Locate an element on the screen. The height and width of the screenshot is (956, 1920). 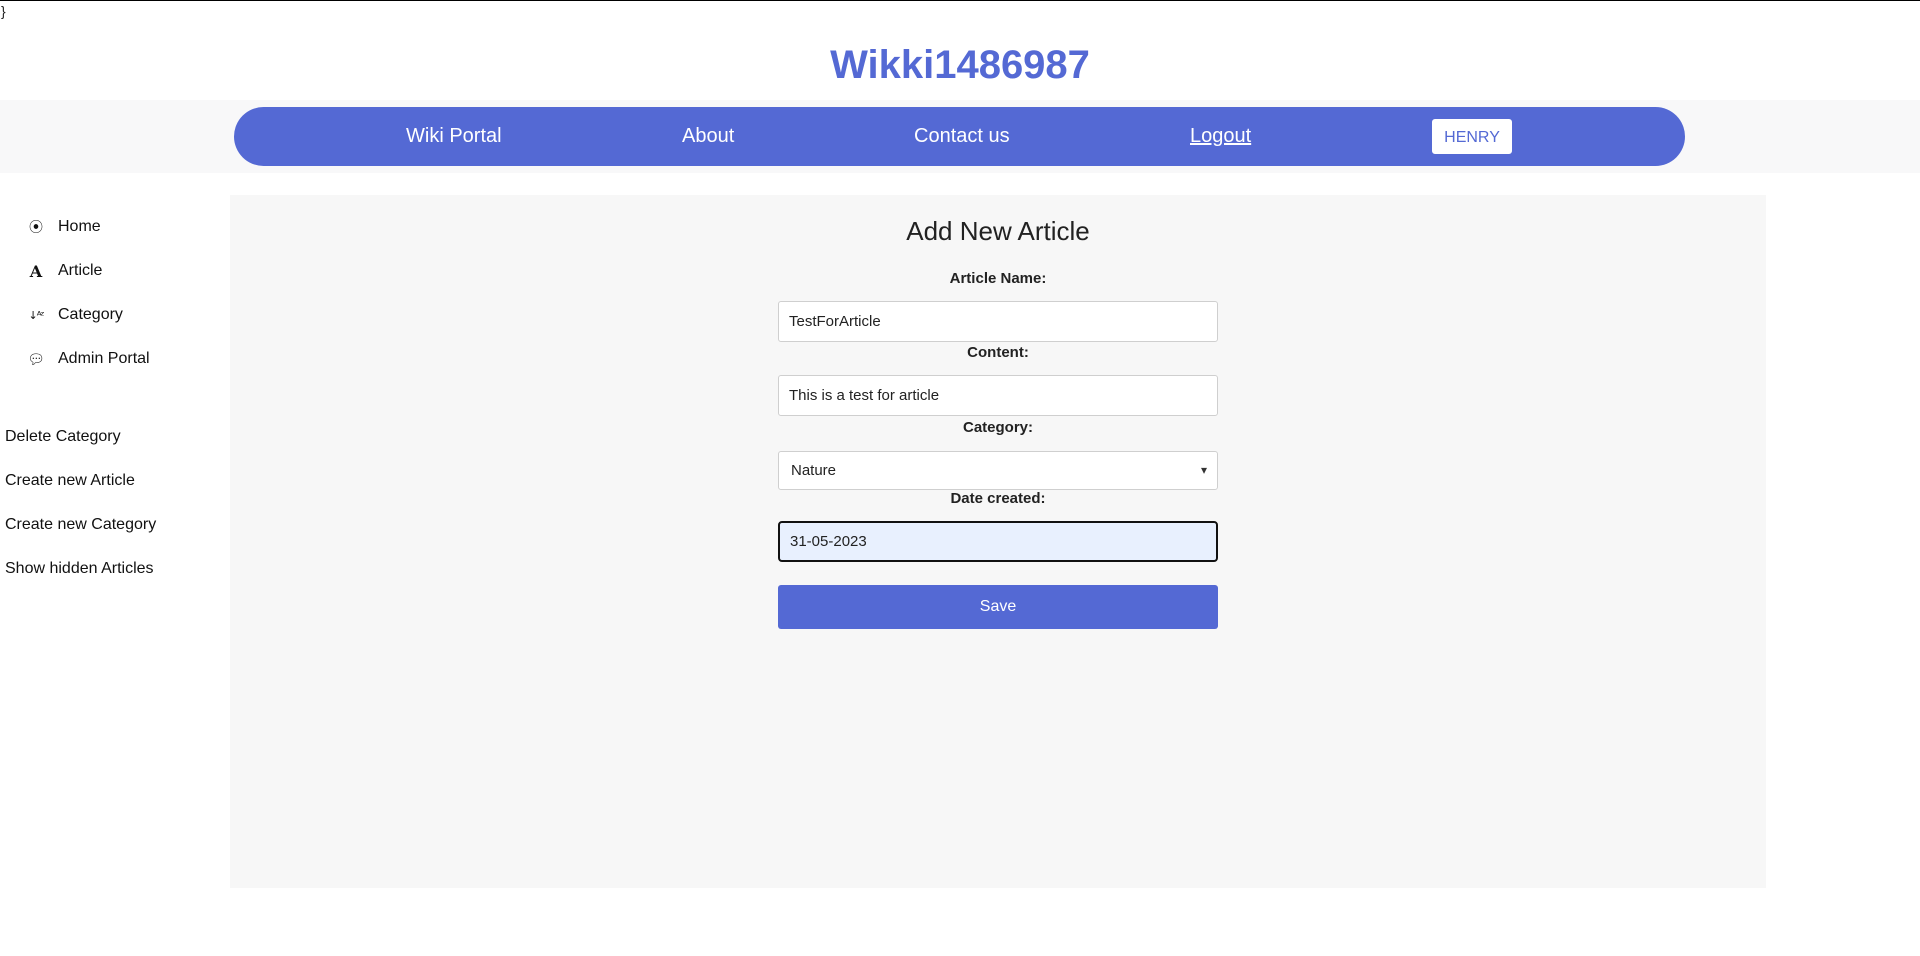
chevron-down-icon: ▾ is located at coordinates (1203, 470).